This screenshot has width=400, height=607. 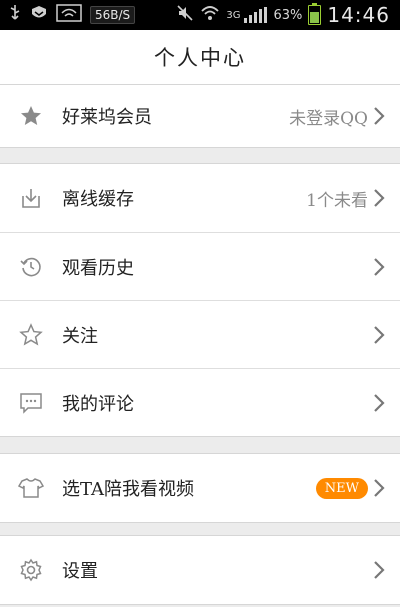 What do you see at coordinates (31, 488) in the screenshot?
I see `tshirt-icon` at bounding box center [31, 488].